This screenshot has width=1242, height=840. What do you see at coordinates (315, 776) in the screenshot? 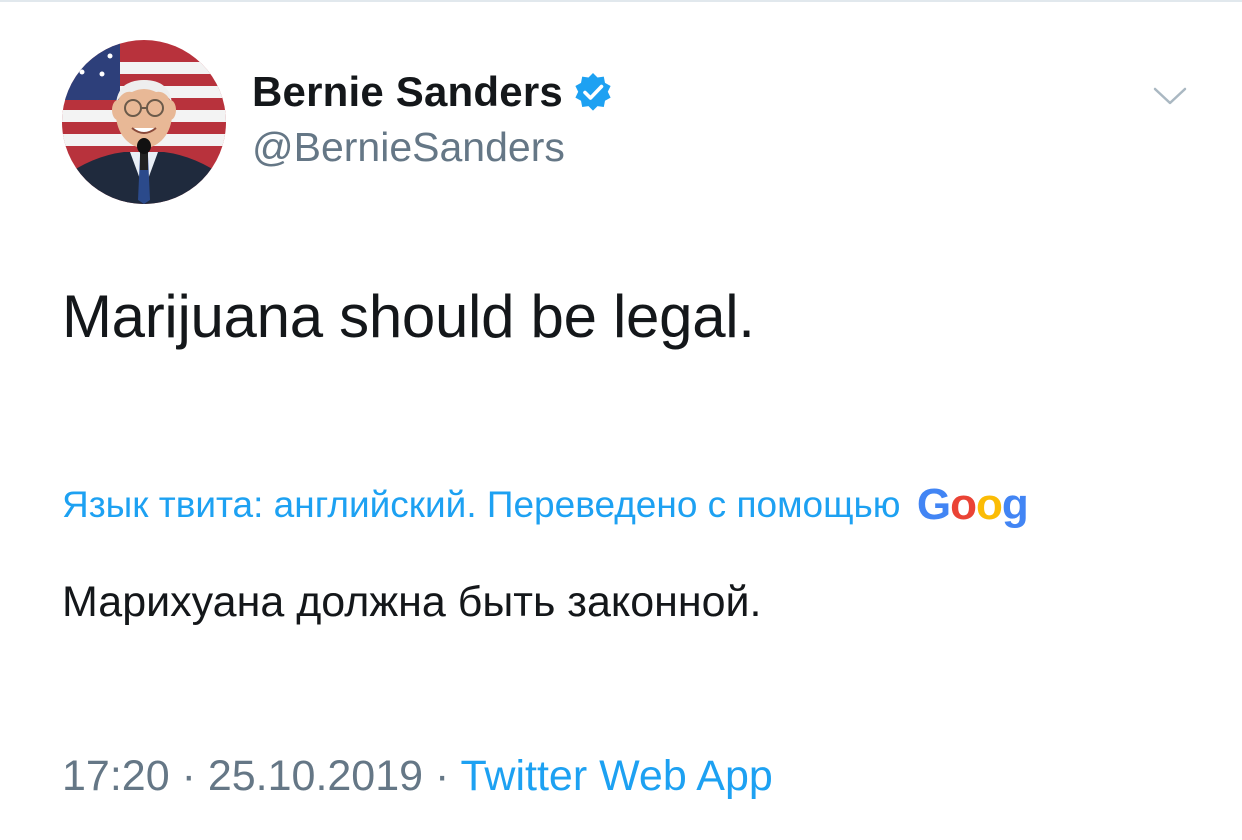
I see `tweet-date: 25.10.2019` at bounding box center [315, 776].